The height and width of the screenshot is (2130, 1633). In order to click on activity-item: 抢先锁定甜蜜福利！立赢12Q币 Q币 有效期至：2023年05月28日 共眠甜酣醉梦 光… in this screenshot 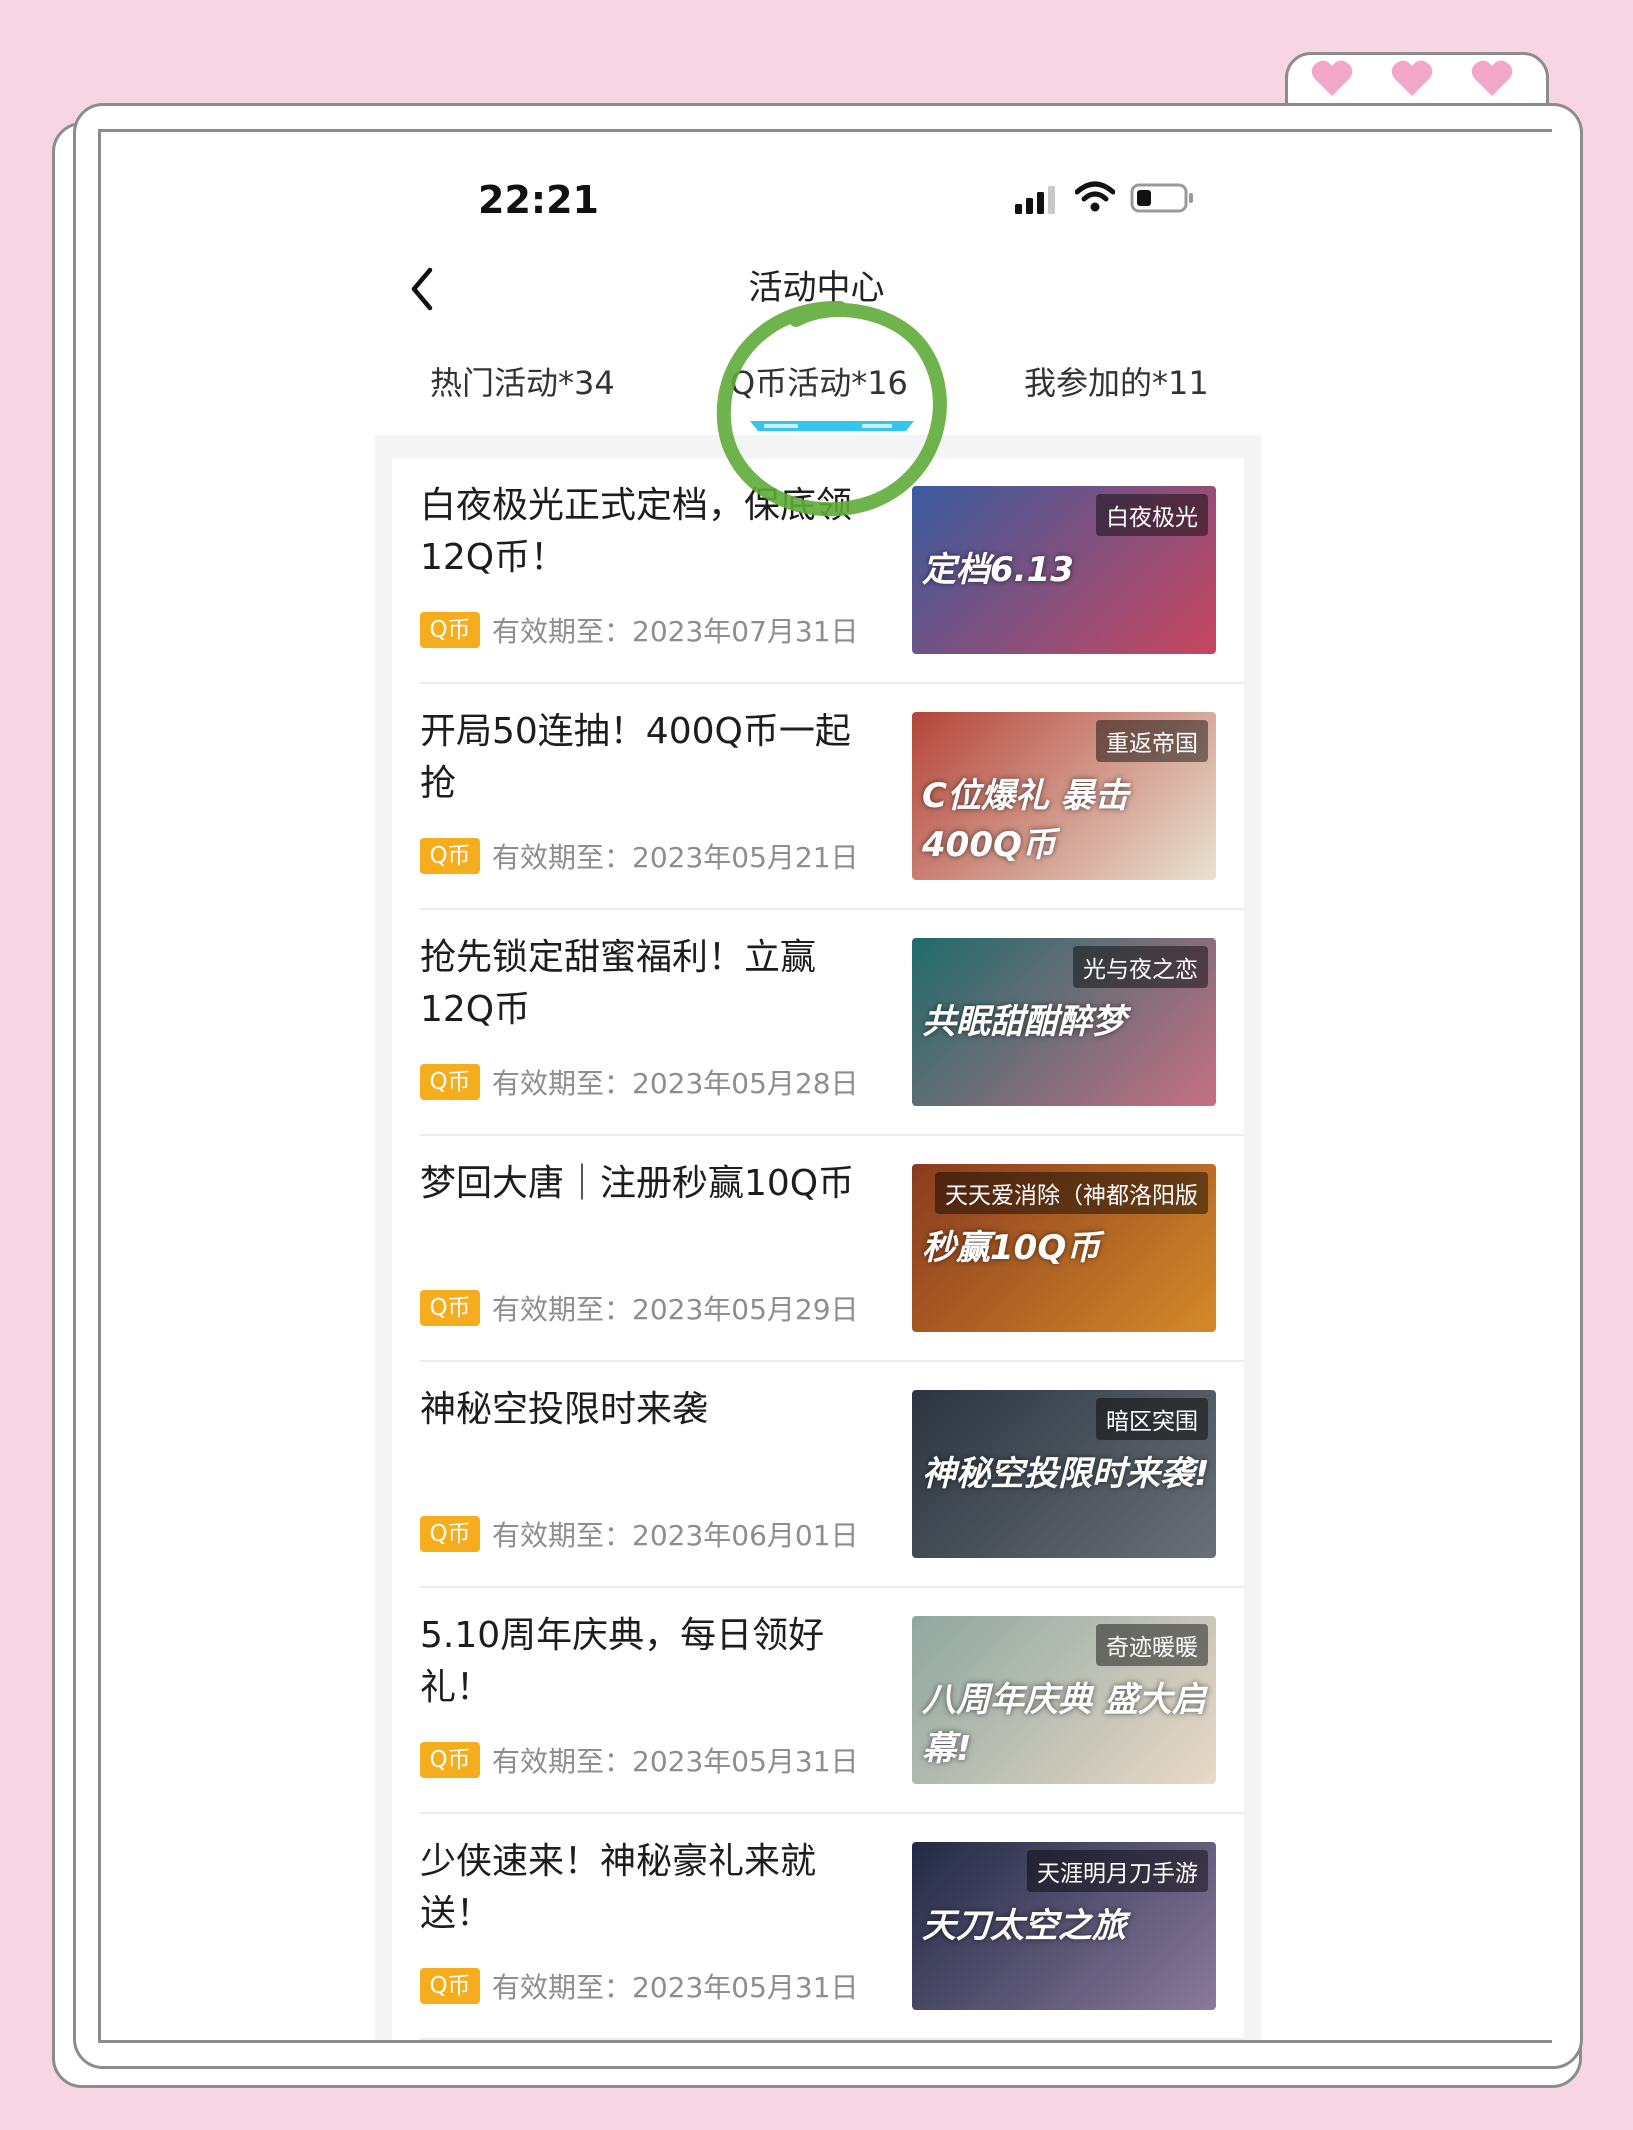, I will do `click(818, 1023)`.